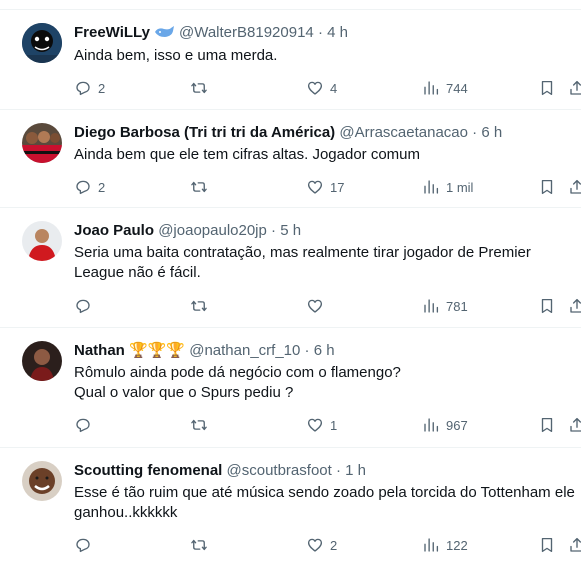  I want to click on trophy-emojis: 🏆🏆🏆, so click(157, 350).